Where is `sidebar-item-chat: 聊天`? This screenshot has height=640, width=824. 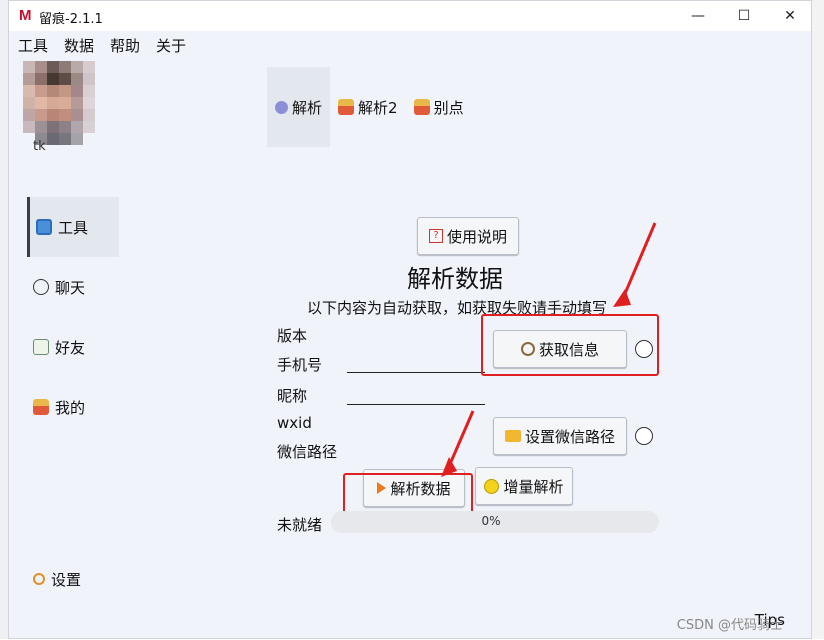
sidebar-item-chat: 聊天 is located at coordinates (73, 287).